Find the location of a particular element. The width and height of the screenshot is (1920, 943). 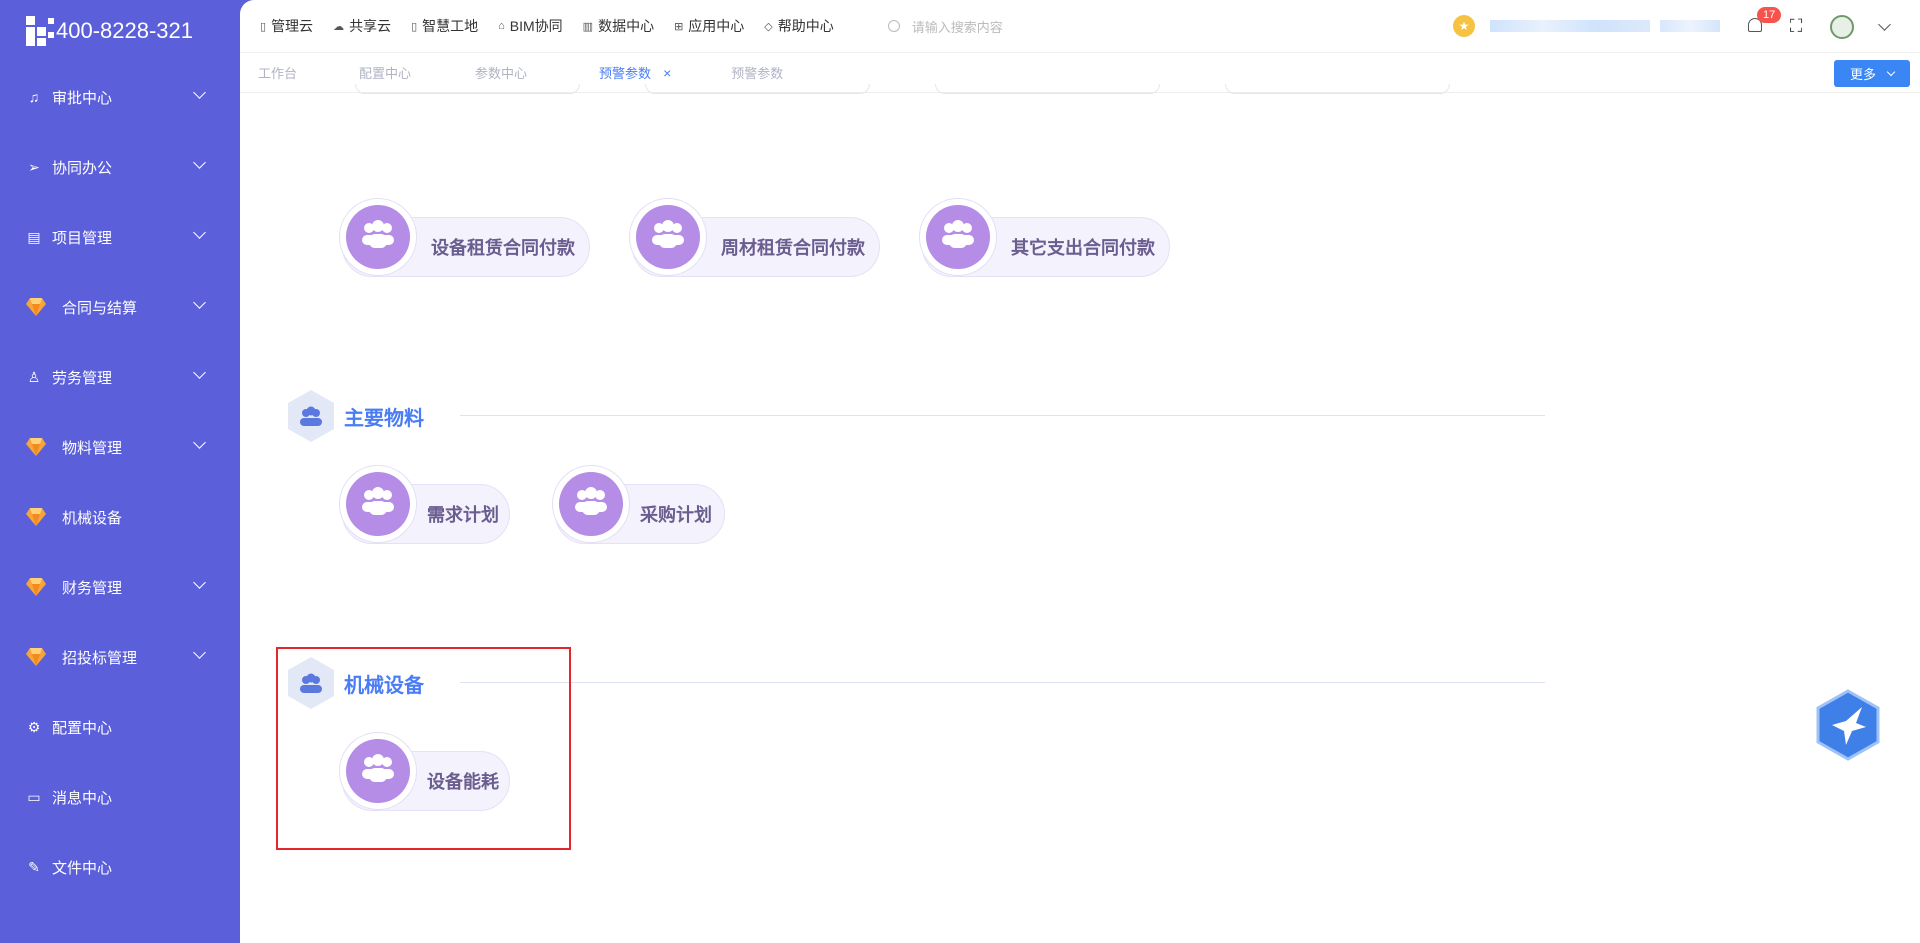

search-box: 请输入搜索内容 is located at coordinates (945, 26).